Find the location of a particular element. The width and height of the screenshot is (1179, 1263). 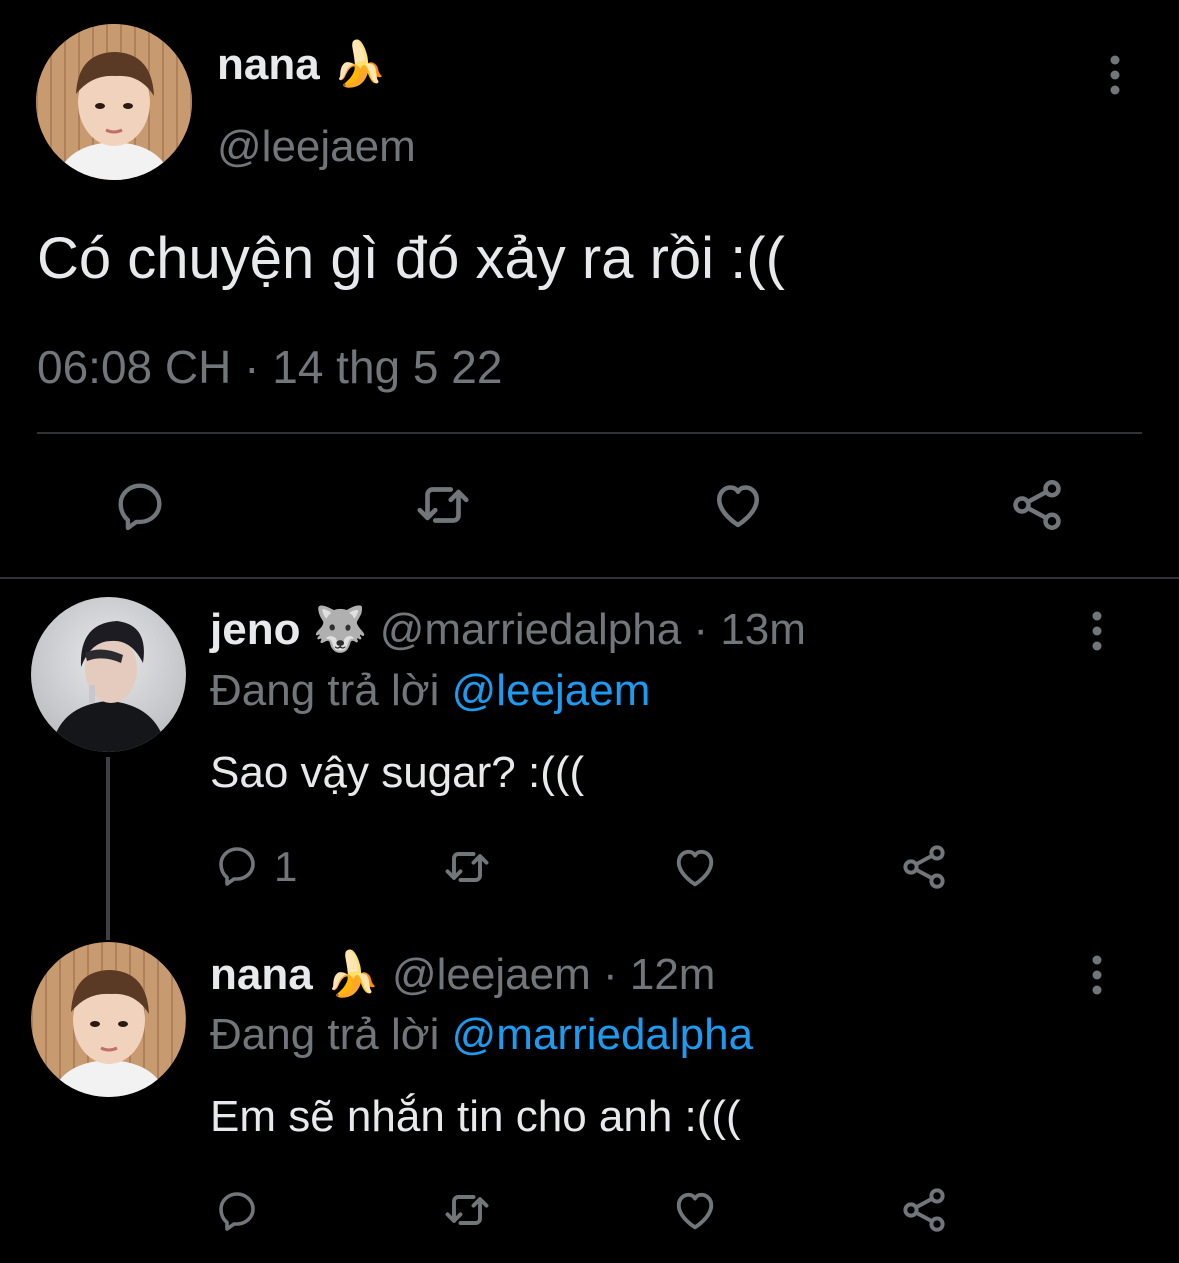

tweet-text: Có chuyện gì đó xảy ra rồi :(( is located at coordinates (411, 258).